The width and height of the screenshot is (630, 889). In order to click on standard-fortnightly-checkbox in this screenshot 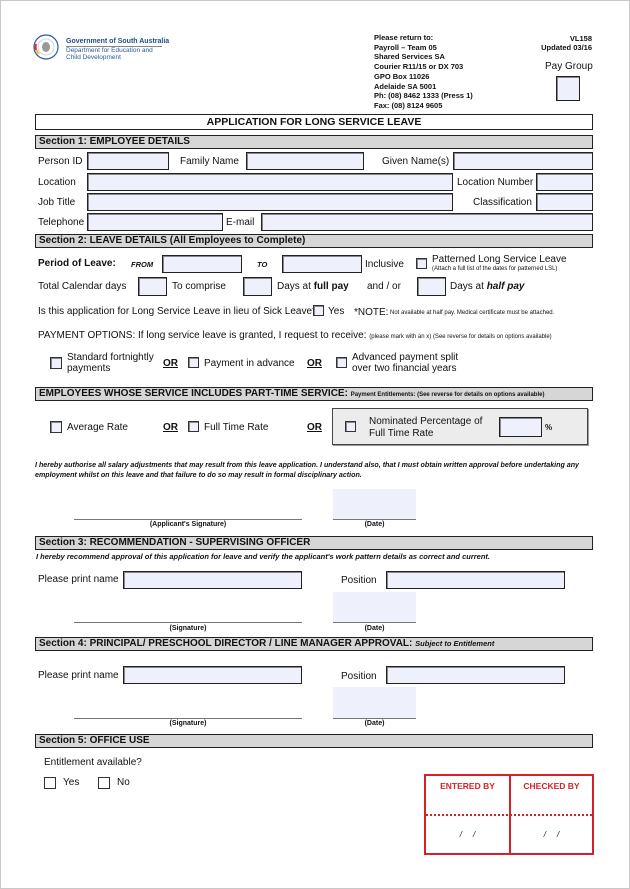, I will do `click(56, 363)`.